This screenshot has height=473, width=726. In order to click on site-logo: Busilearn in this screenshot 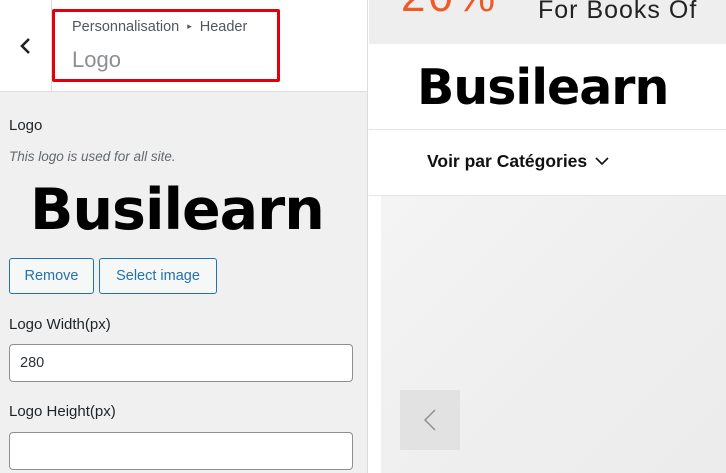, I will do `click(543, 88)`.